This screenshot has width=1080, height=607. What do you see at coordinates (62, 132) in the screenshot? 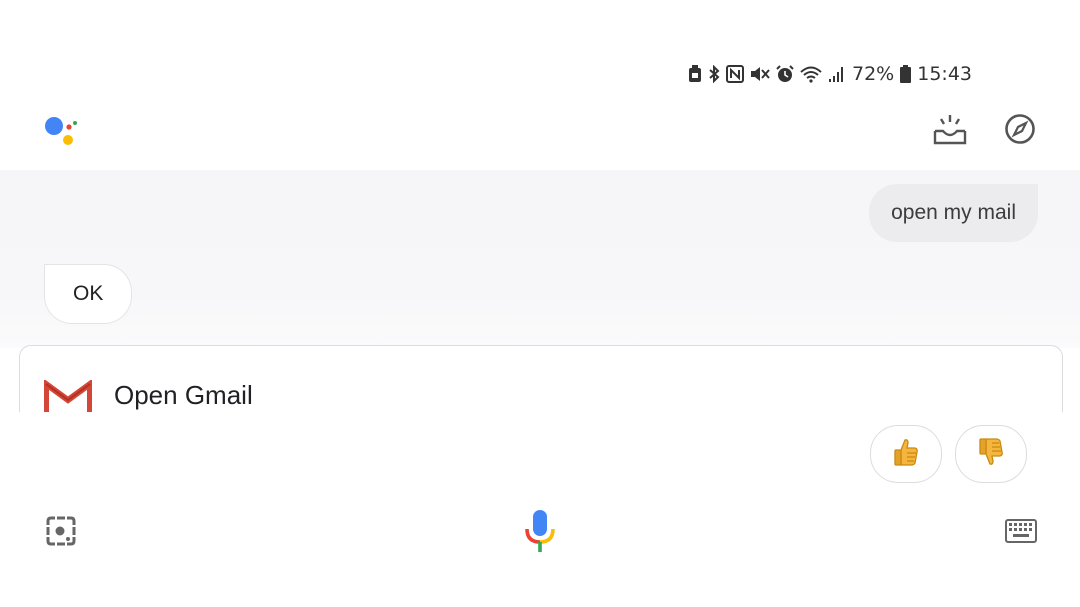
I see `google-assistant-logo` at bounding box center [62, 132].